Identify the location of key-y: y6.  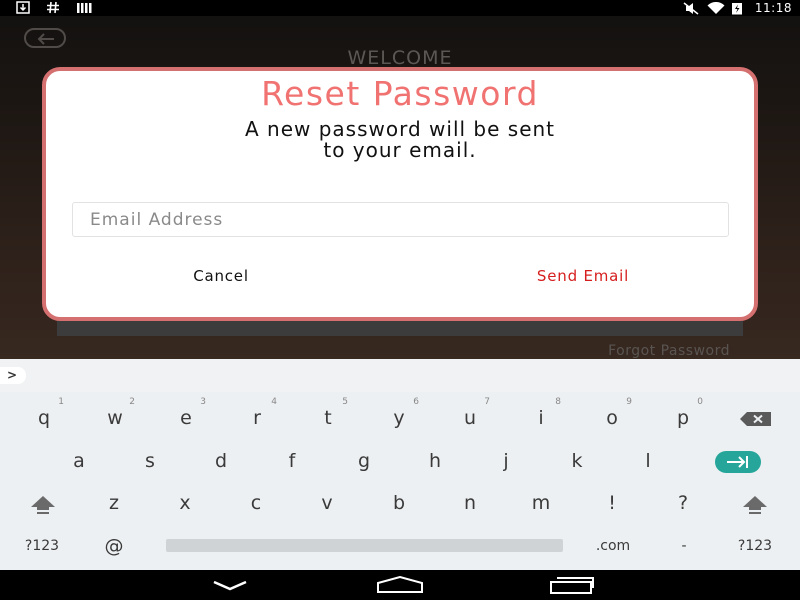
(399, 417).